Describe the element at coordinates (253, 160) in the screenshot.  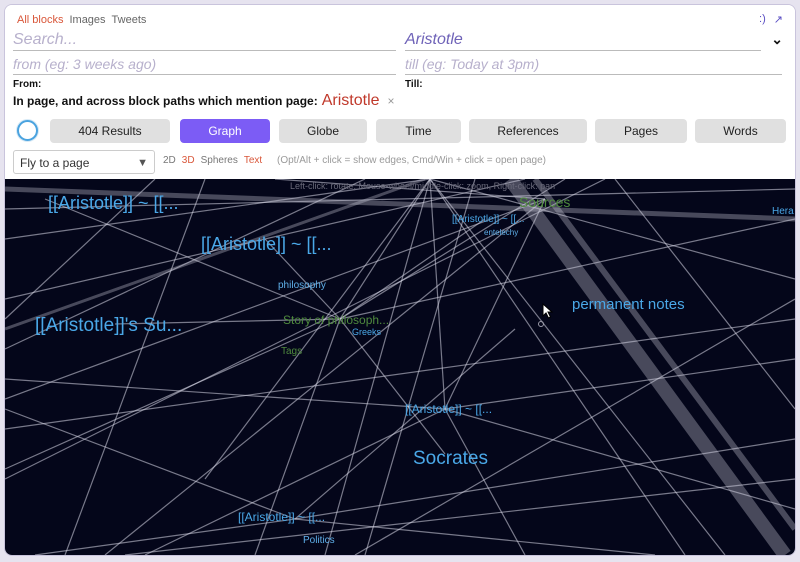
I see `mode-text: Text` at that location.